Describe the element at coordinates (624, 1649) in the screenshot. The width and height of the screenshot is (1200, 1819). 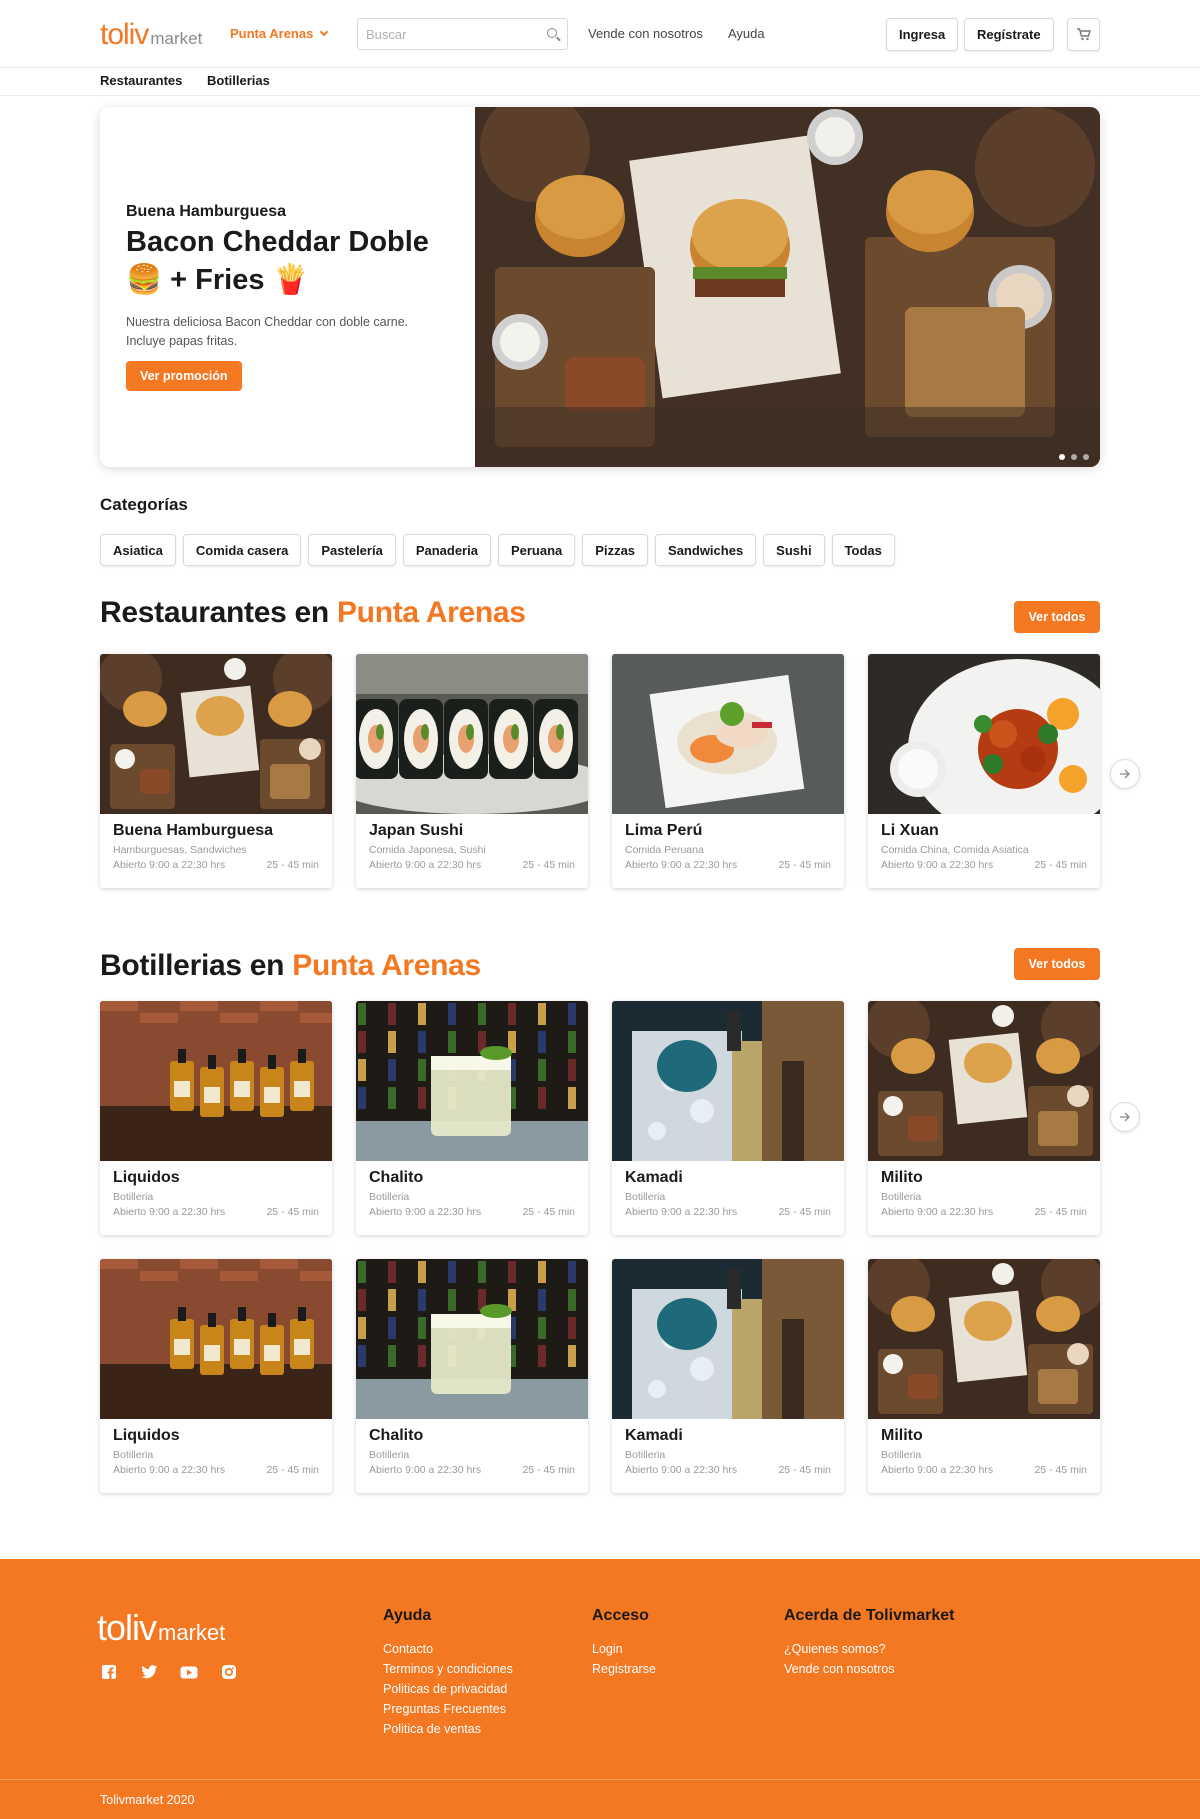
I see `footer-link-login: Login` at that location.